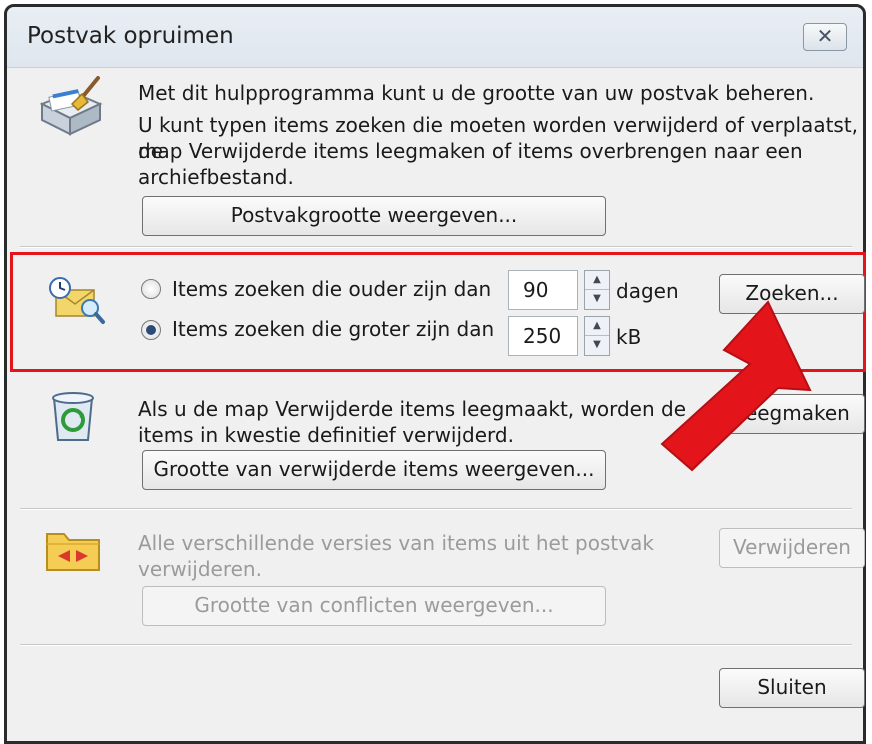  I want to click on delete-conflicts-button: Verwijderen, so click(792, 548).